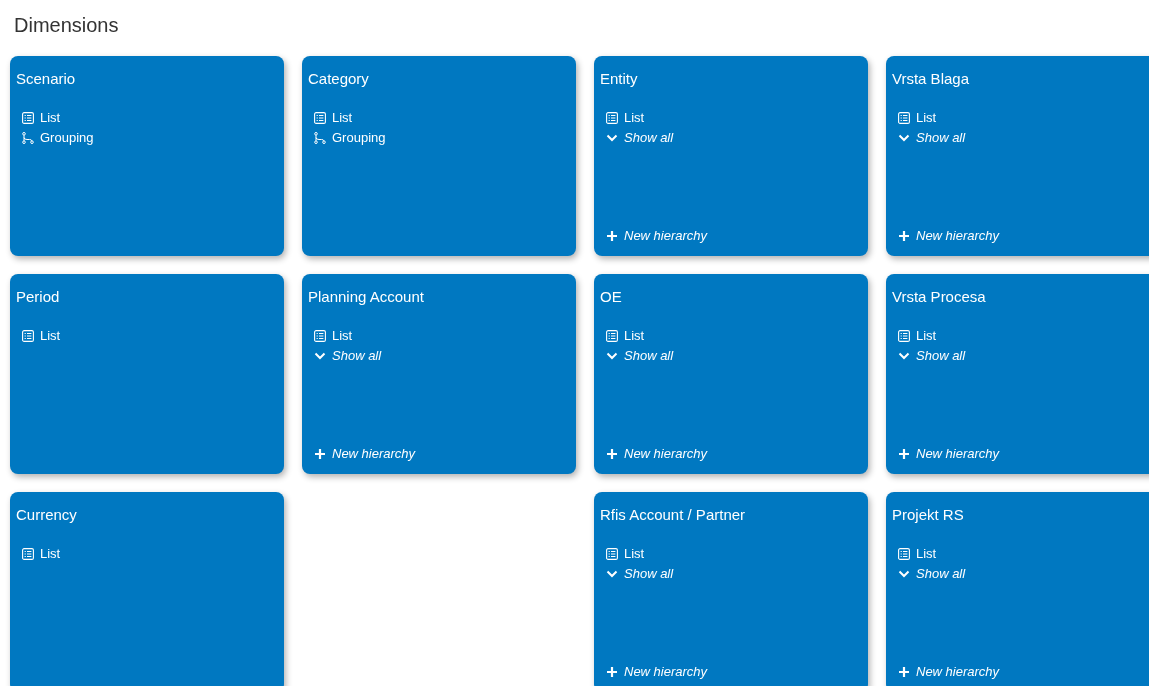 The height and width of the screenshot is (686, 1149). Describe the element at coordinates (1017, 156) in the screenshot. I see `dimension-card: Vrsta Blaga List Show all New hierarchy` at that location.